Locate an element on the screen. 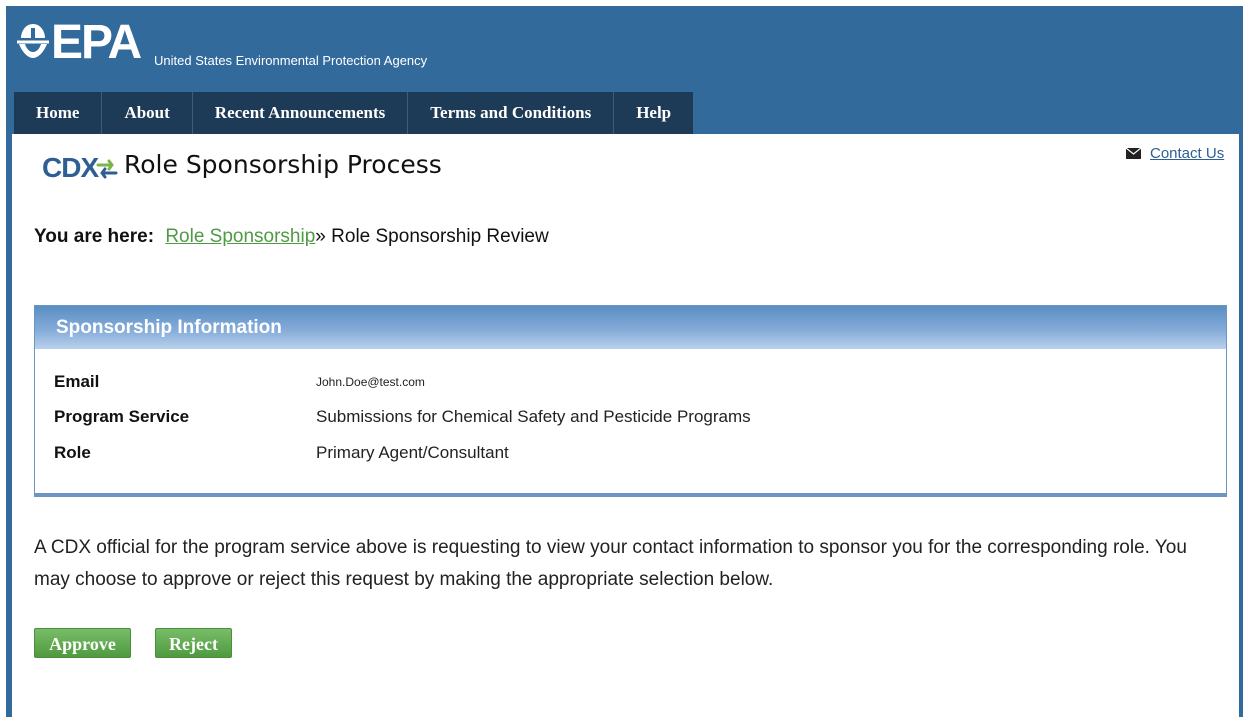 The image size is (1249, 717). contact-us: Contact Us is located at coordinates (1175, 153).